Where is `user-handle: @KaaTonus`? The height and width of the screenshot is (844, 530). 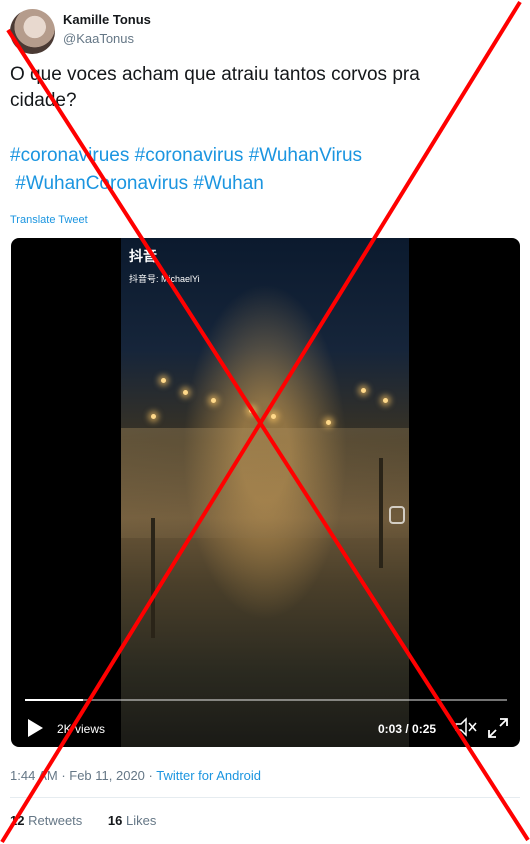
user-handle: @KaaTonus is located at coordinates (98, 38).